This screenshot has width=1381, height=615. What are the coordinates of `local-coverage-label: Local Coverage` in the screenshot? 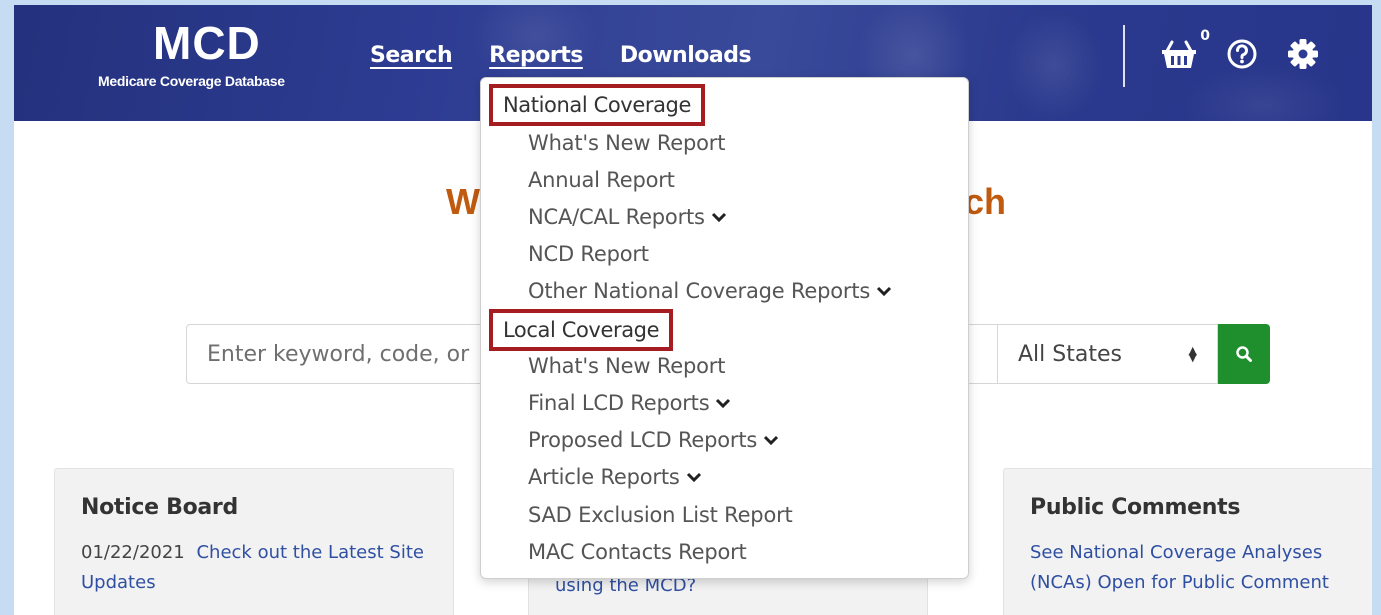 It's located at (581, 330).